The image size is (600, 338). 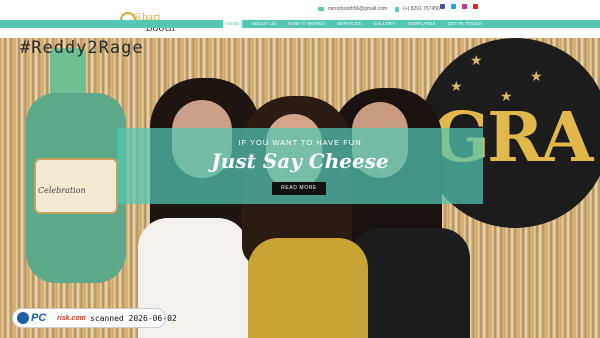 What do you see at coordinates (23, 318) in the screenshot?
I see `magnifier-icon` at bounding box center [23, 318].